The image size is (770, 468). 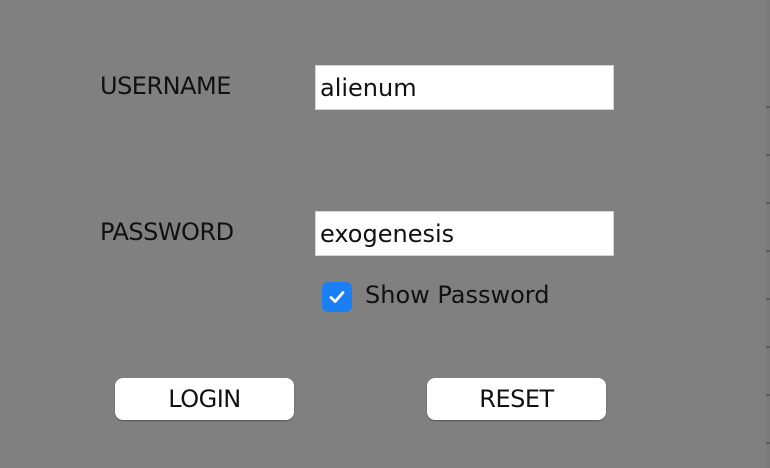 I want to click on checkmark-icon, so click(x=337, y=297).